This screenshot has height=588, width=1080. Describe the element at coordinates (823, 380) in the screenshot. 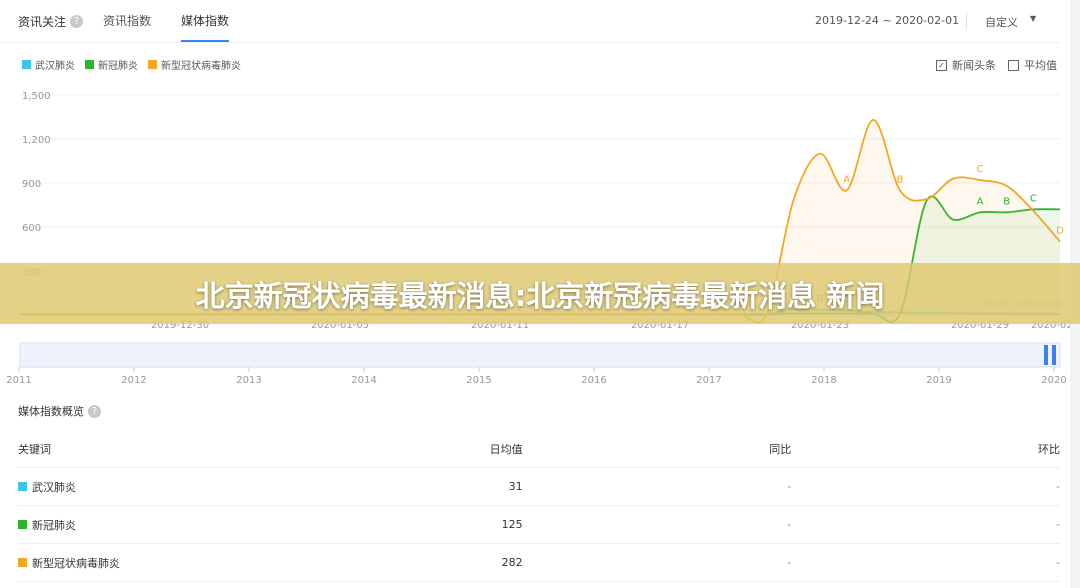

I see `navigator-year-label: 2018` at that location.